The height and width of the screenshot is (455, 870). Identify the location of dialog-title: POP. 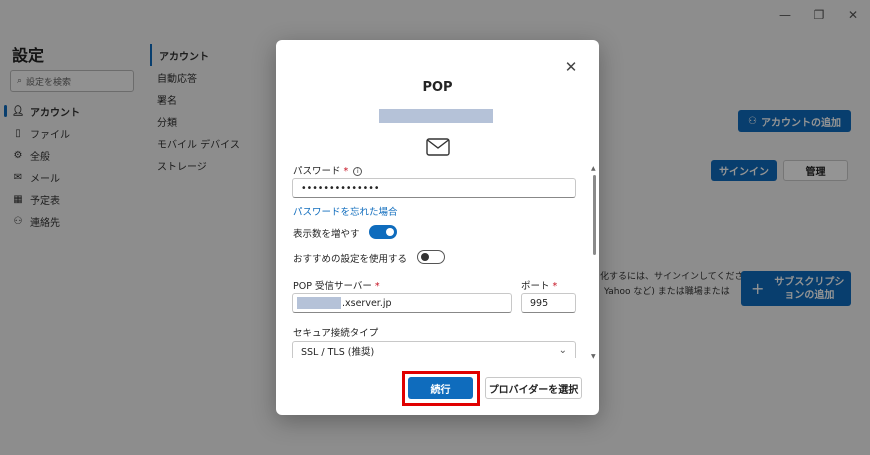
(437, 87).